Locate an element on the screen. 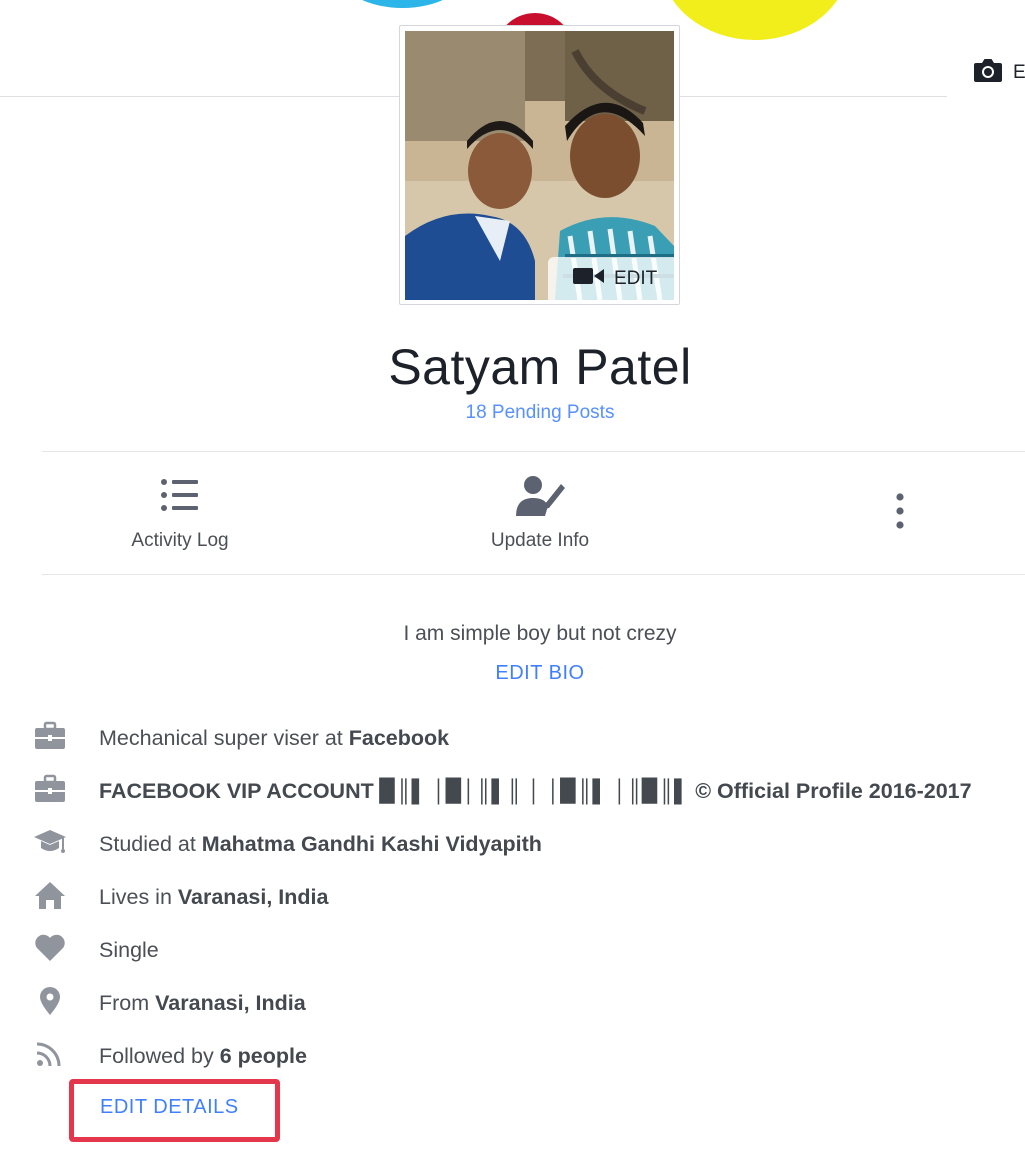  detail-followers: Followed by 6 people is located at coordinates (153, 1056).